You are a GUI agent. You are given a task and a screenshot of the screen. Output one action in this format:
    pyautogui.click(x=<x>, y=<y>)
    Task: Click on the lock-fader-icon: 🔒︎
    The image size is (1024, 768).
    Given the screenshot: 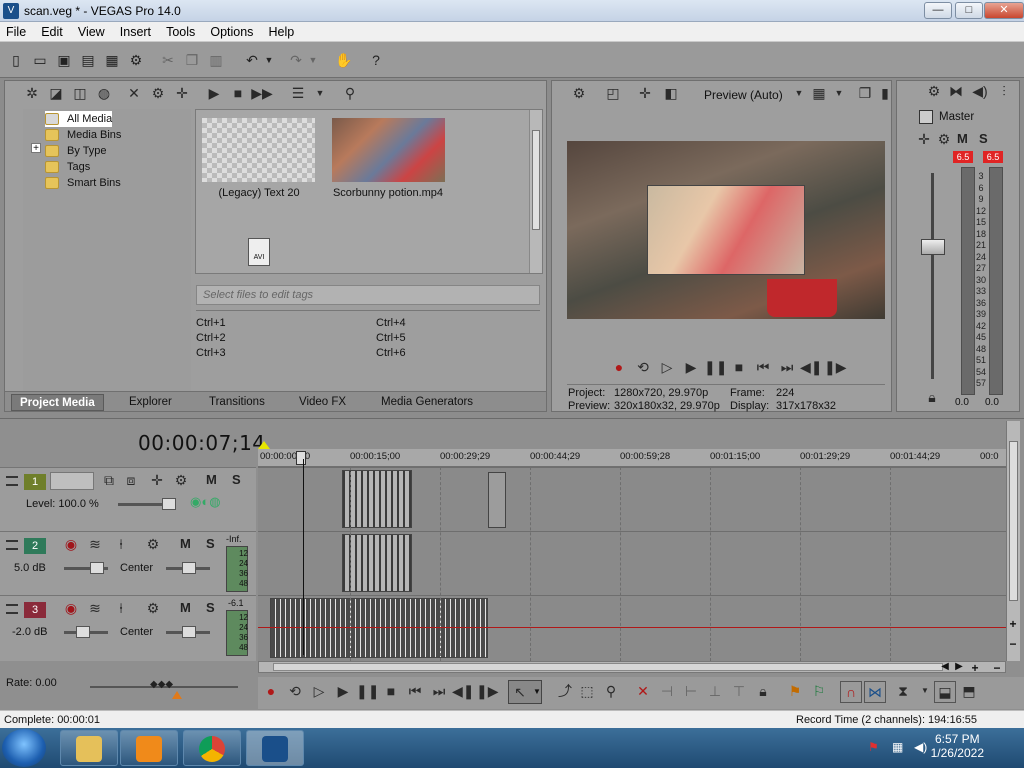 What is the action you would take?
    pyautogui.click(x=932, y=398)
    